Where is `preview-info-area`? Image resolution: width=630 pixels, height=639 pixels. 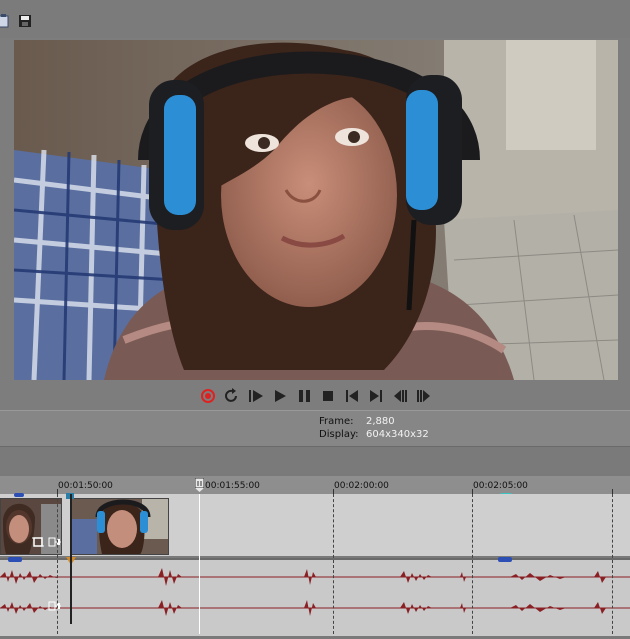
preview-info-area is located at coordinates (315, 428).